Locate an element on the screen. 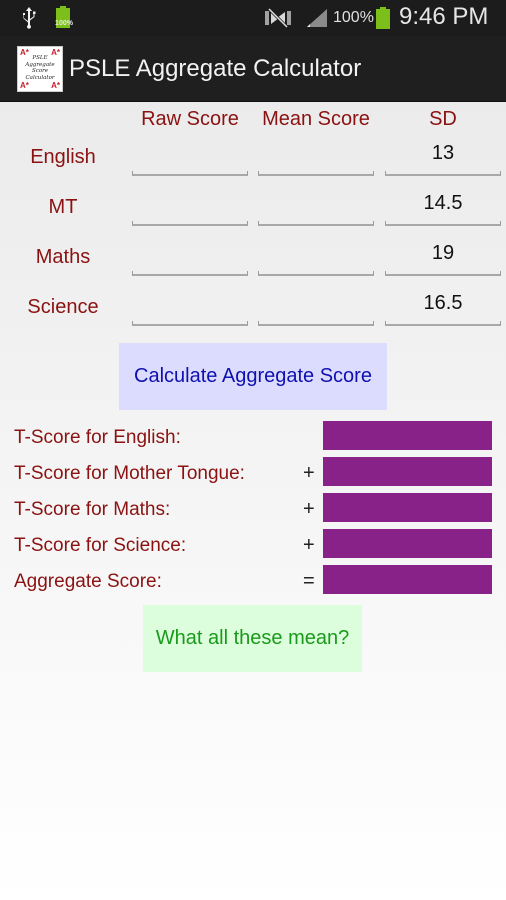 The image size is (506, 900). usb-icon is located at coordinates (29, 18).